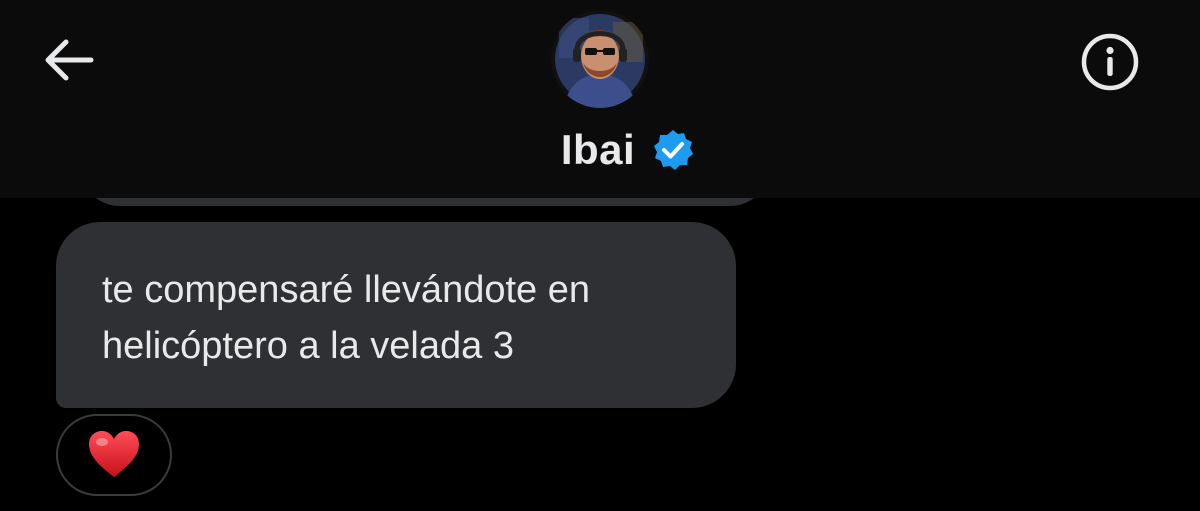  Describe the element at coordinates (673, 150) in the screenshot. I see `verified-badge-icon` at that location.